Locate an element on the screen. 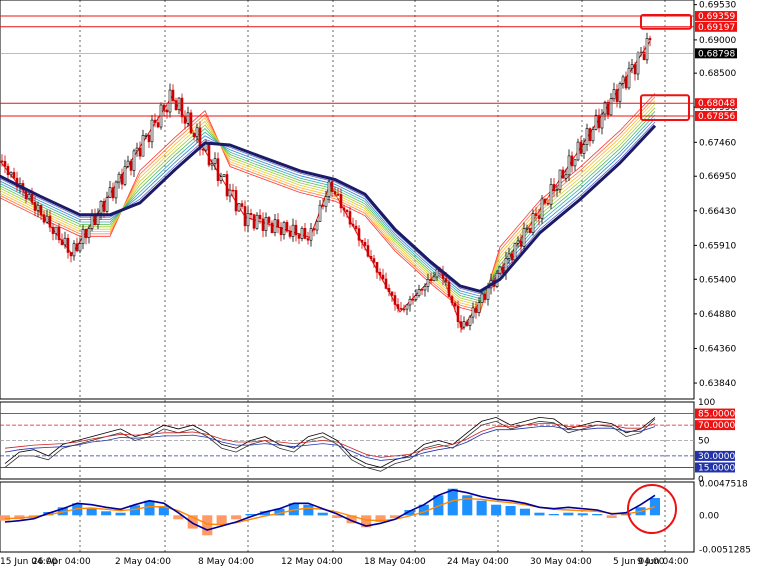  level-label: 0.68048 is located at coordinates (716, 104).